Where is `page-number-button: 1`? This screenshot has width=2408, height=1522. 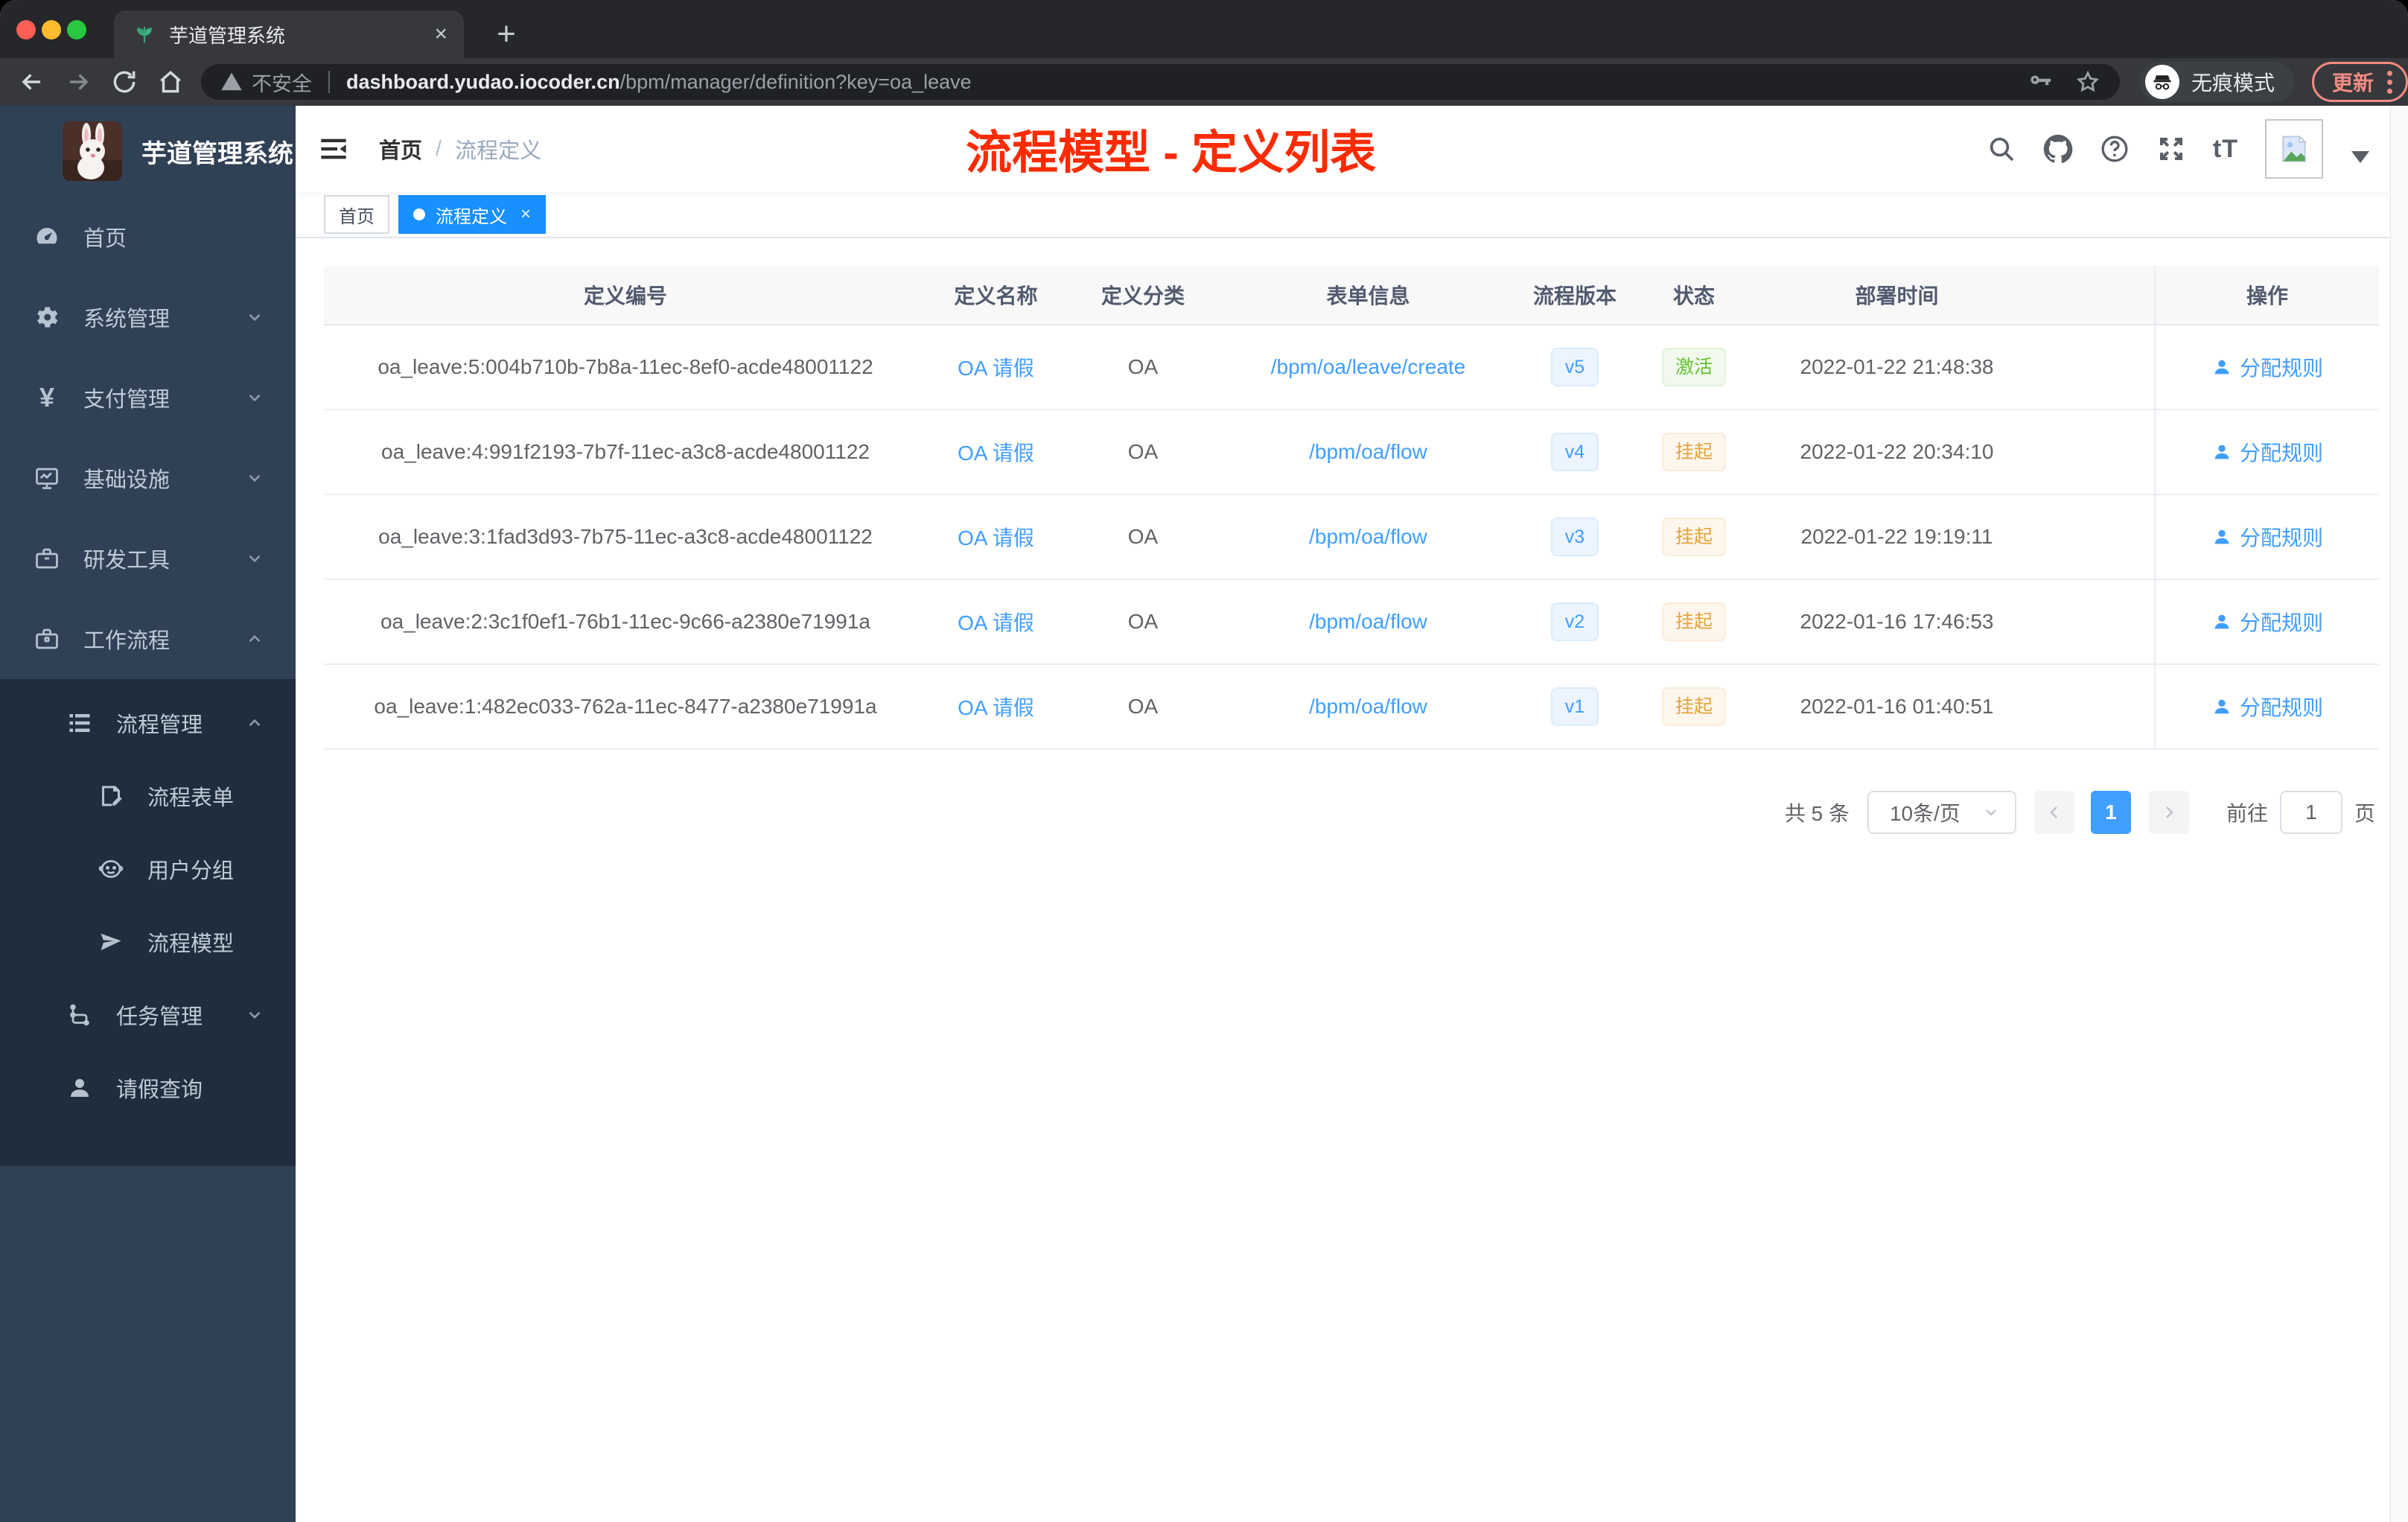 page-number-button: 1 is located at coordinates (2110, 812).